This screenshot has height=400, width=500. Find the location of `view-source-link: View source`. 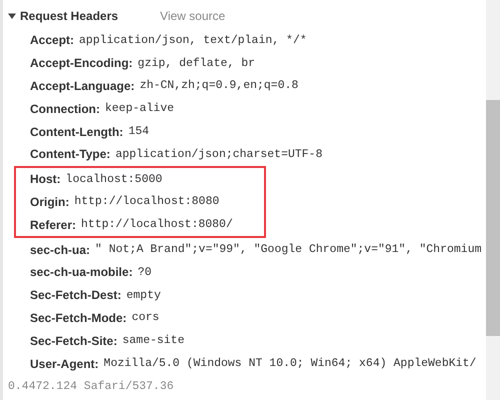

view-source-link: View source is located at coordinates (193, 16).